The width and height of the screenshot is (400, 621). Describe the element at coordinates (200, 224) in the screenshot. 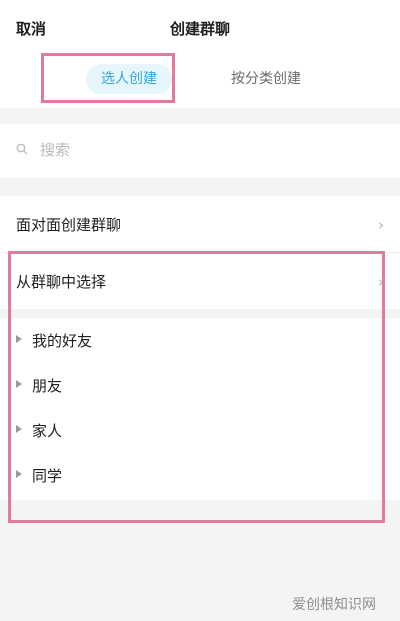

I see `face-to-face-create-row: 面对面创建群聊 ›` at that location.